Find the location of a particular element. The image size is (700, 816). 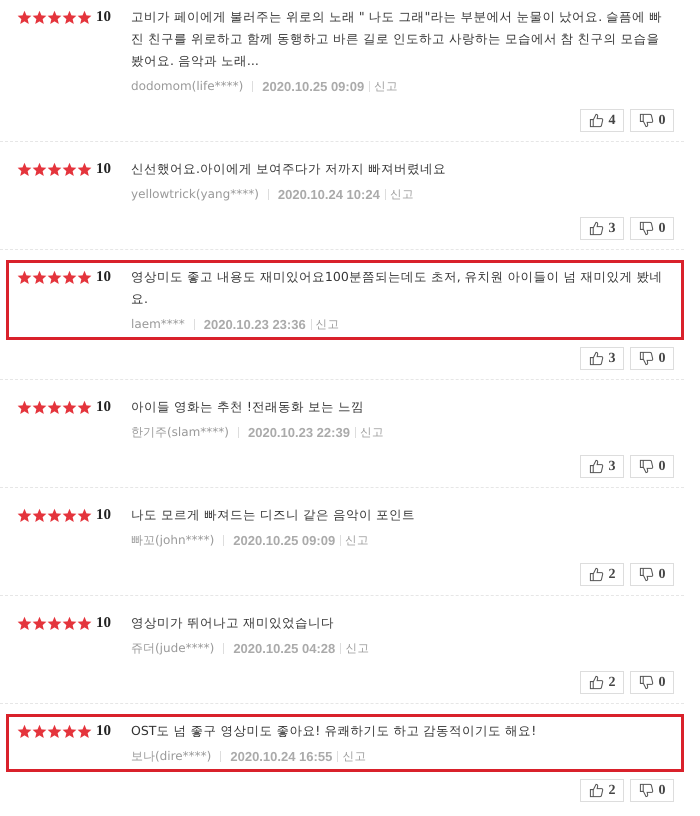

review-date: 2020.10.23 23:36 is located at coordinates (255, 324).